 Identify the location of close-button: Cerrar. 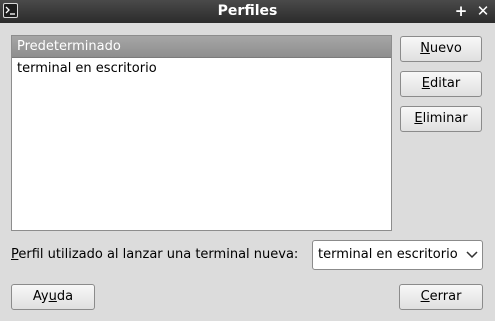
(441, 297).